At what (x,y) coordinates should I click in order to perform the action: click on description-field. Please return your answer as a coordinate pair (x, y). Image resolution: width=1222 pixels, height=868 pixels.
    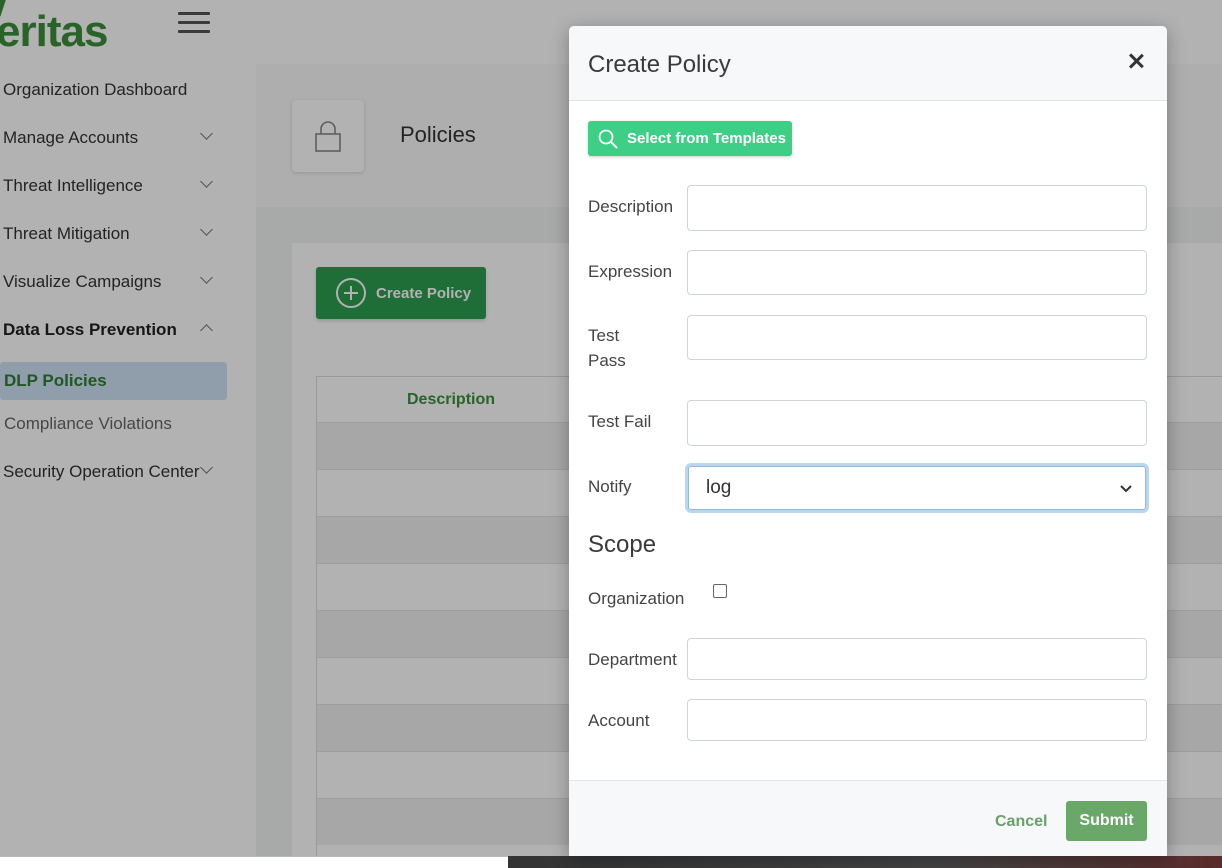
    Looking at the image, I should click on (917, 208).